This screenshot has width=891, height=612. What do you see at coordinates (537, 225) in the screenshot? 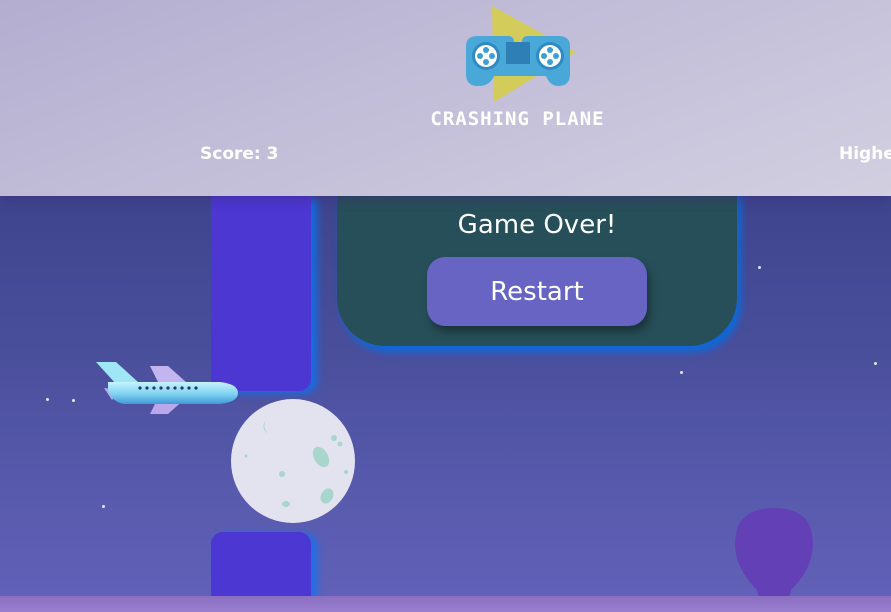
I see `game-over-title: Game Over!` at bounding box center [537, 225].